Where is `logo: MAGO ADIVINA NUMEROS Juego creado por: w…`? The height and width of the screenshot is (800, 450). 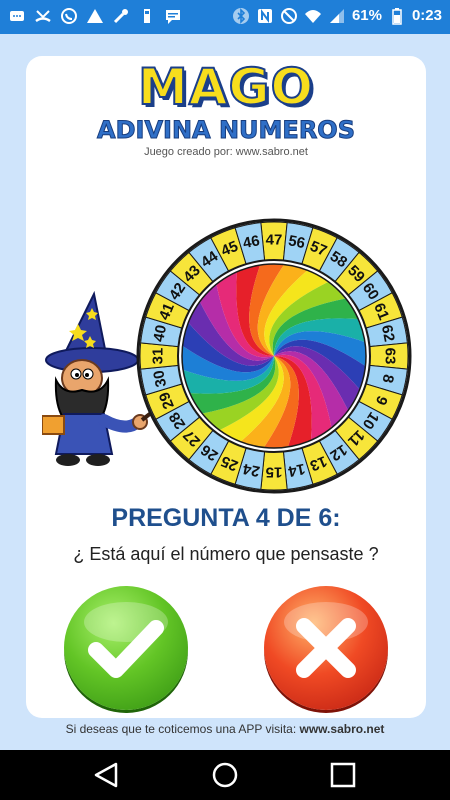
logo: MAGO ADIVINA NUMEROS Juego creado por: w… is located at coordinates (226, 111).